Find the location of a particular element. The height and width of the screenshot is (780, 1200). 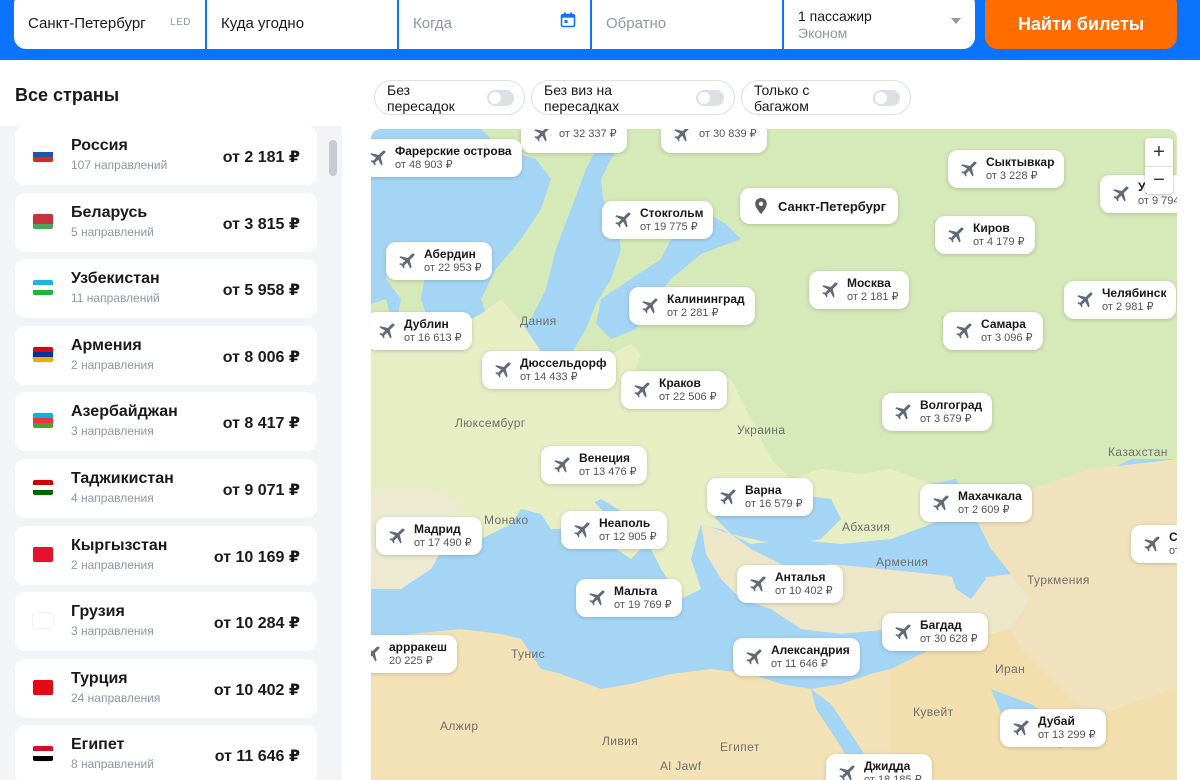

country-name: Грузия is located at coordinates (98, 612).